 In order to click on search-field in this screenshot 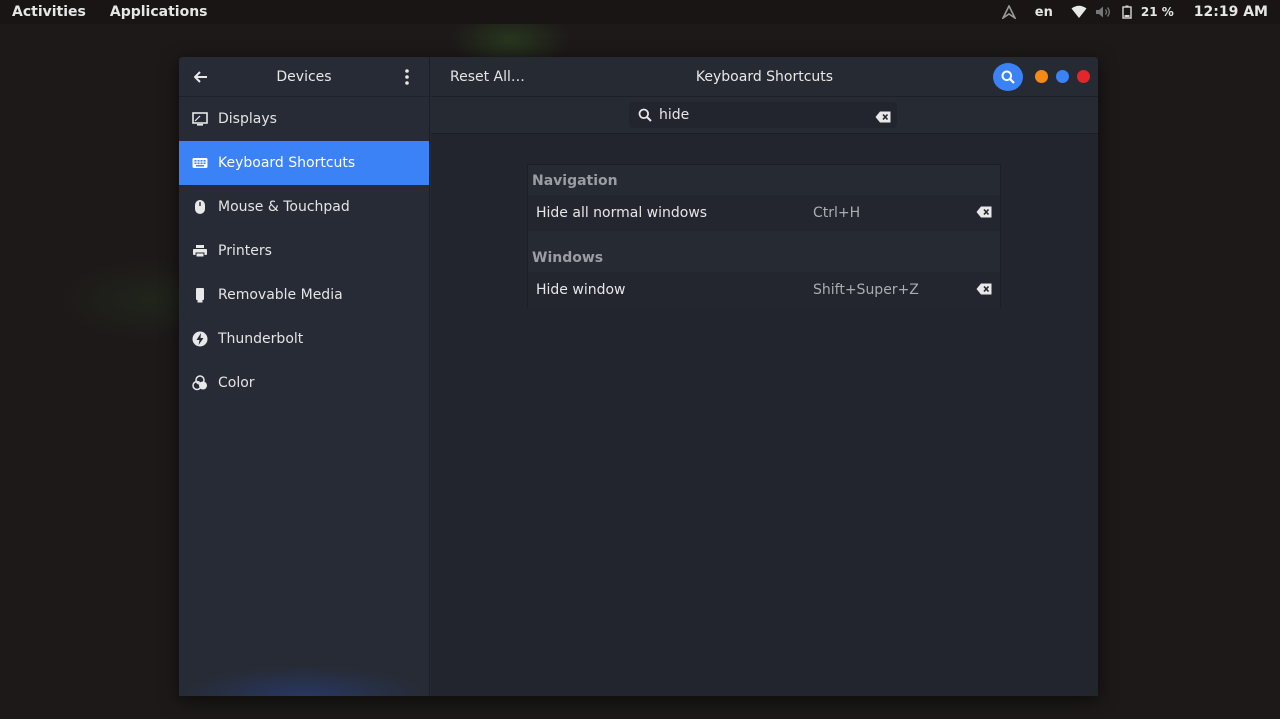, I will do `click(763, 115)`.